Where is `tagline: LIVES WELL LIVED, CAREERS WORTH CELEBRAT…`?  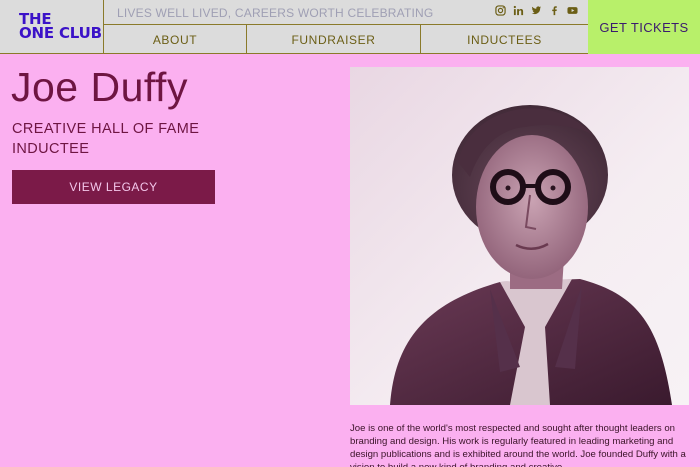
tagline: LIVES WELL LIVED, CAREERS WORTH CELEBRAT… is located at coordinates (275, 13).